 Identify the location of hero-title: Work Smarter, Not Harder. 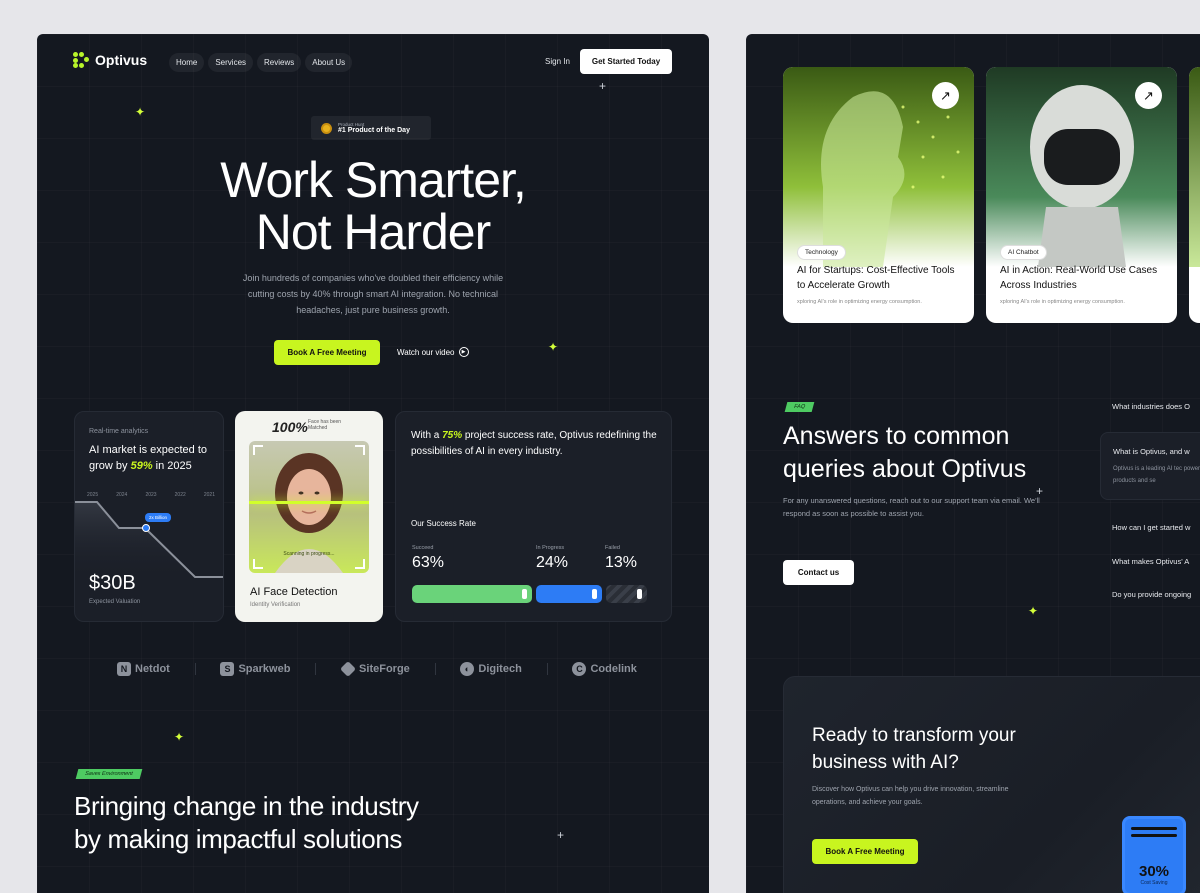
(373, 206).